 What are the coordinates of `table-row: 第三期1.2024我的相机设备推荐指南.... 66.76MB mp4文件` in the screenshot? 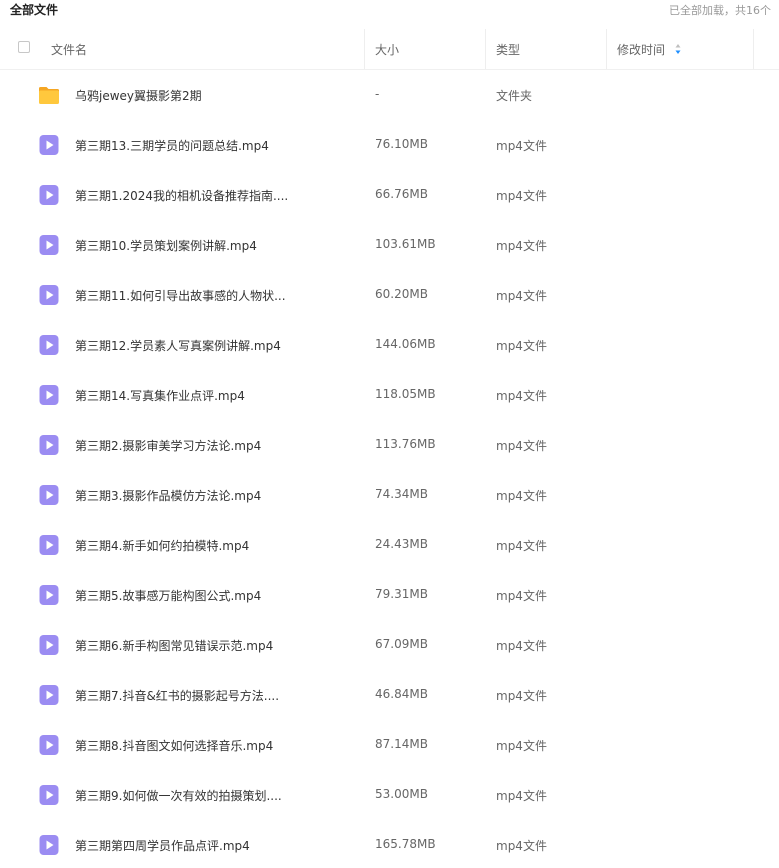 It's located at (389, 195).